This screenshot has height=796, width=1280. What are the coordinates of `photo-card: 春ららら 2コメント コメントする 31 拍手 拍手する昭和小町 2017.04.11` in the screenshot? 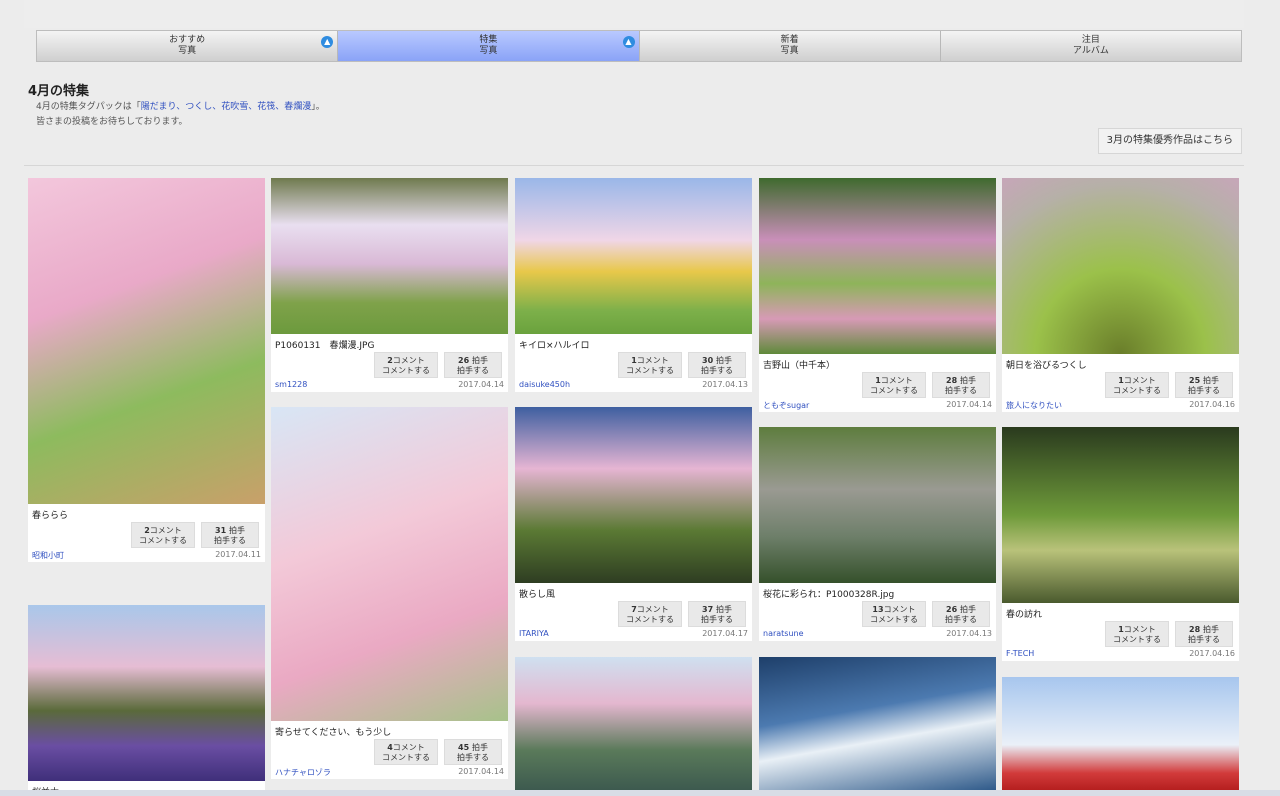 It's located at (146, 370).